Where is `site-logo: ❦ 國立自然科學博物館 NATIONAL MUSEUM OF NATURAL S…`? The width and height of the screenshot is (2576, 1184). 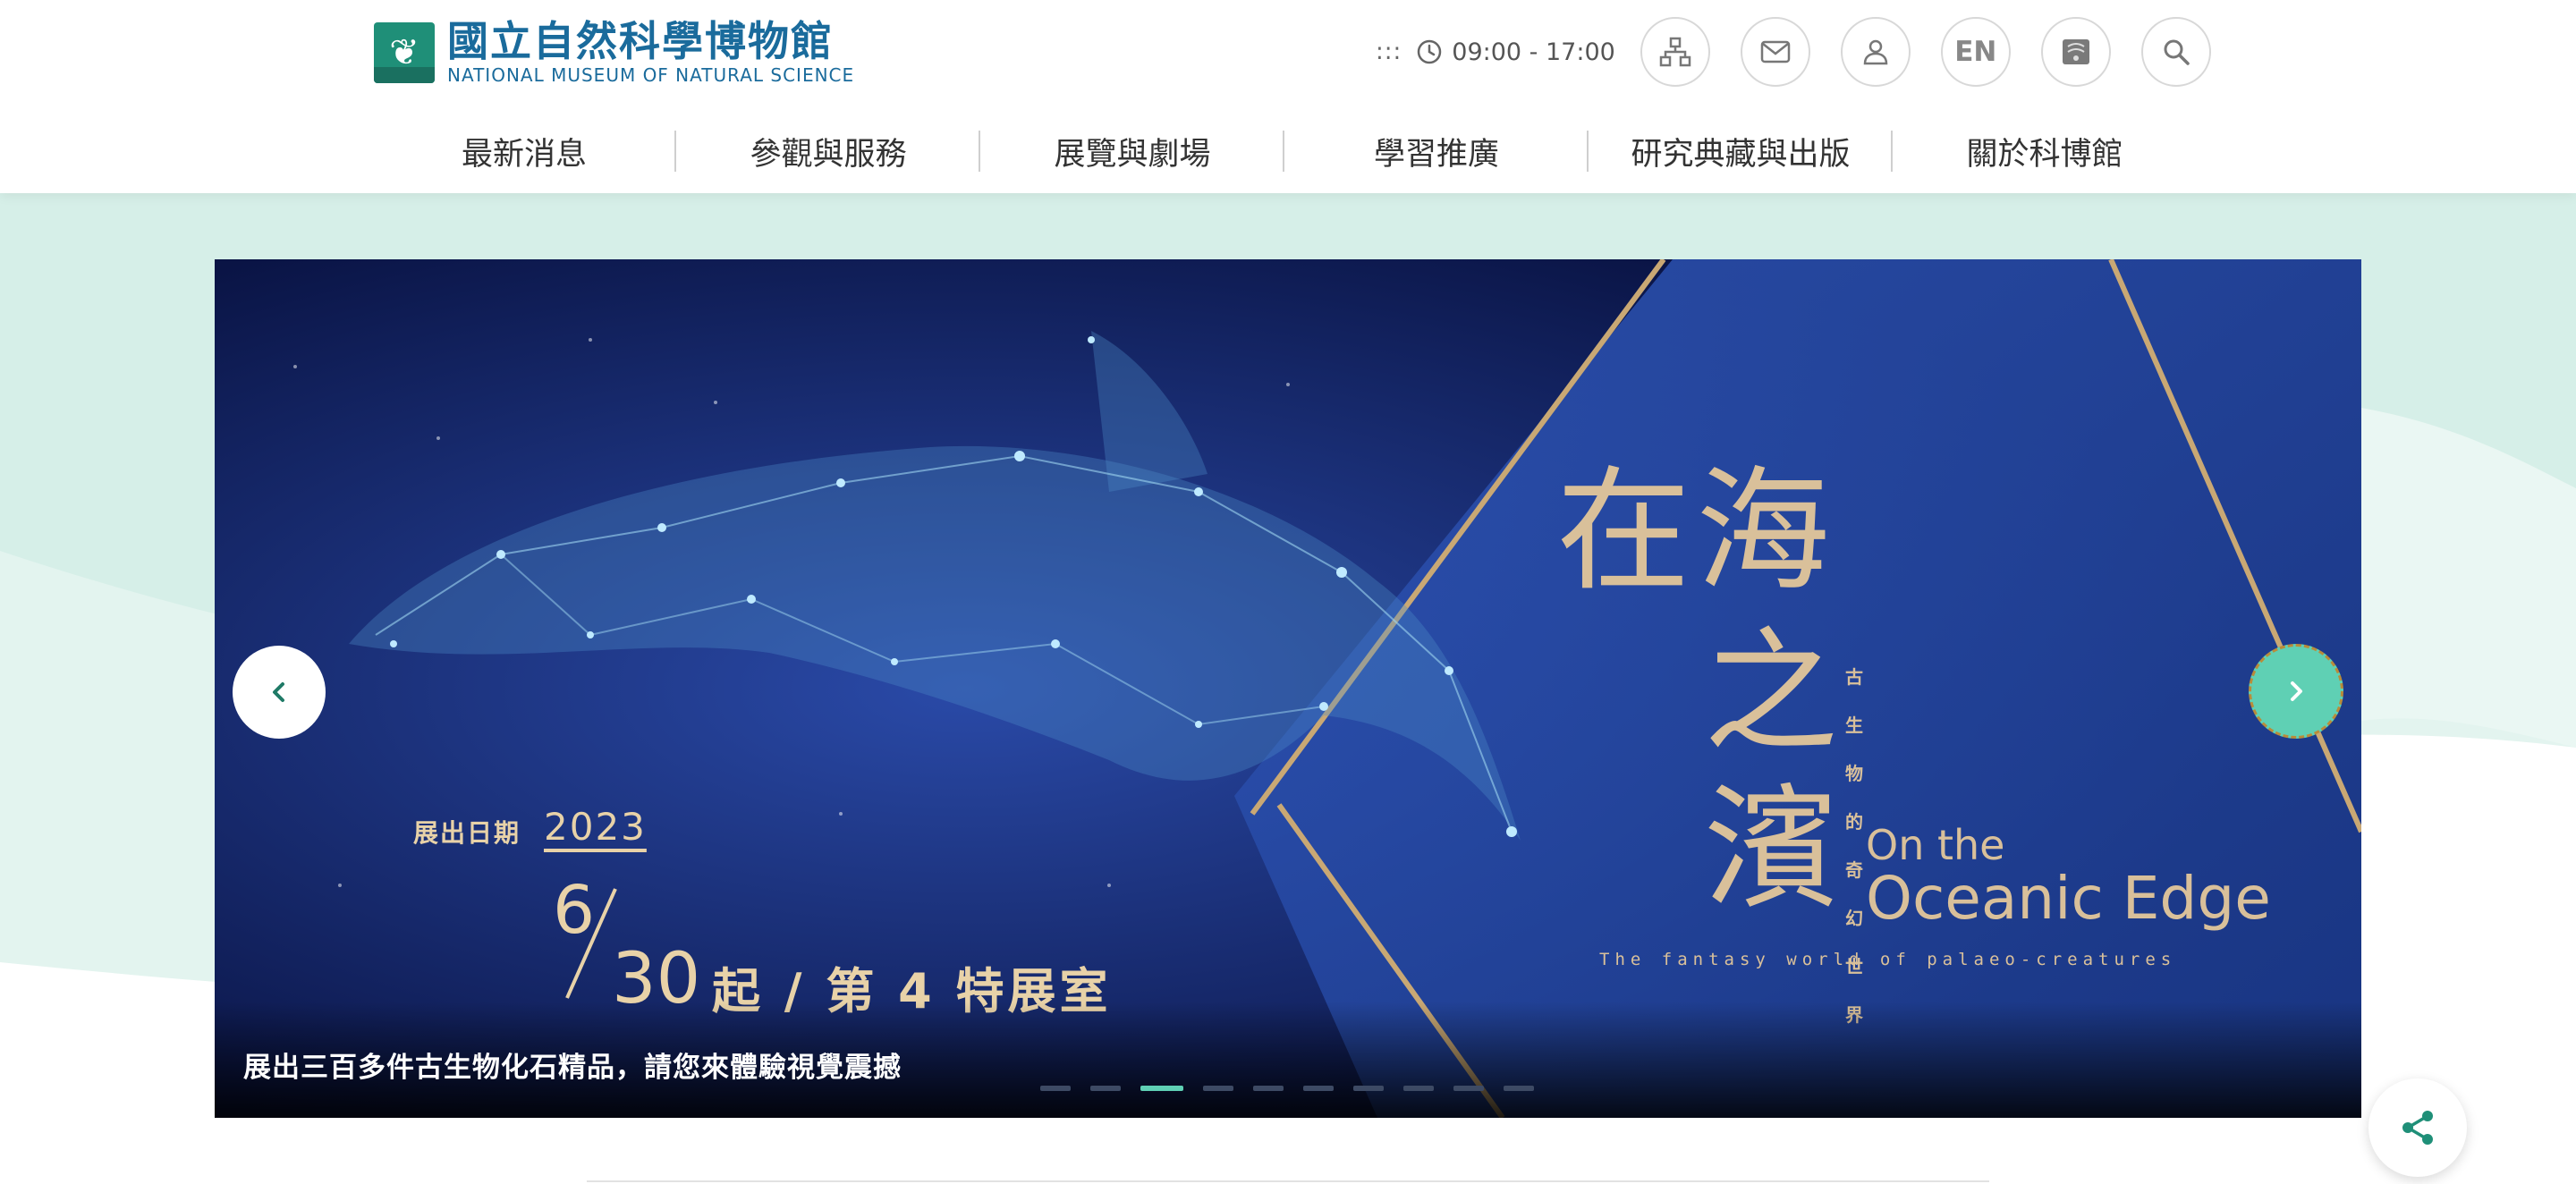 site-logo: ❦ 國立自然科學博物館 NATIONAL MUSEUM OF NATURAL S… is located at coordinates (615, 53).